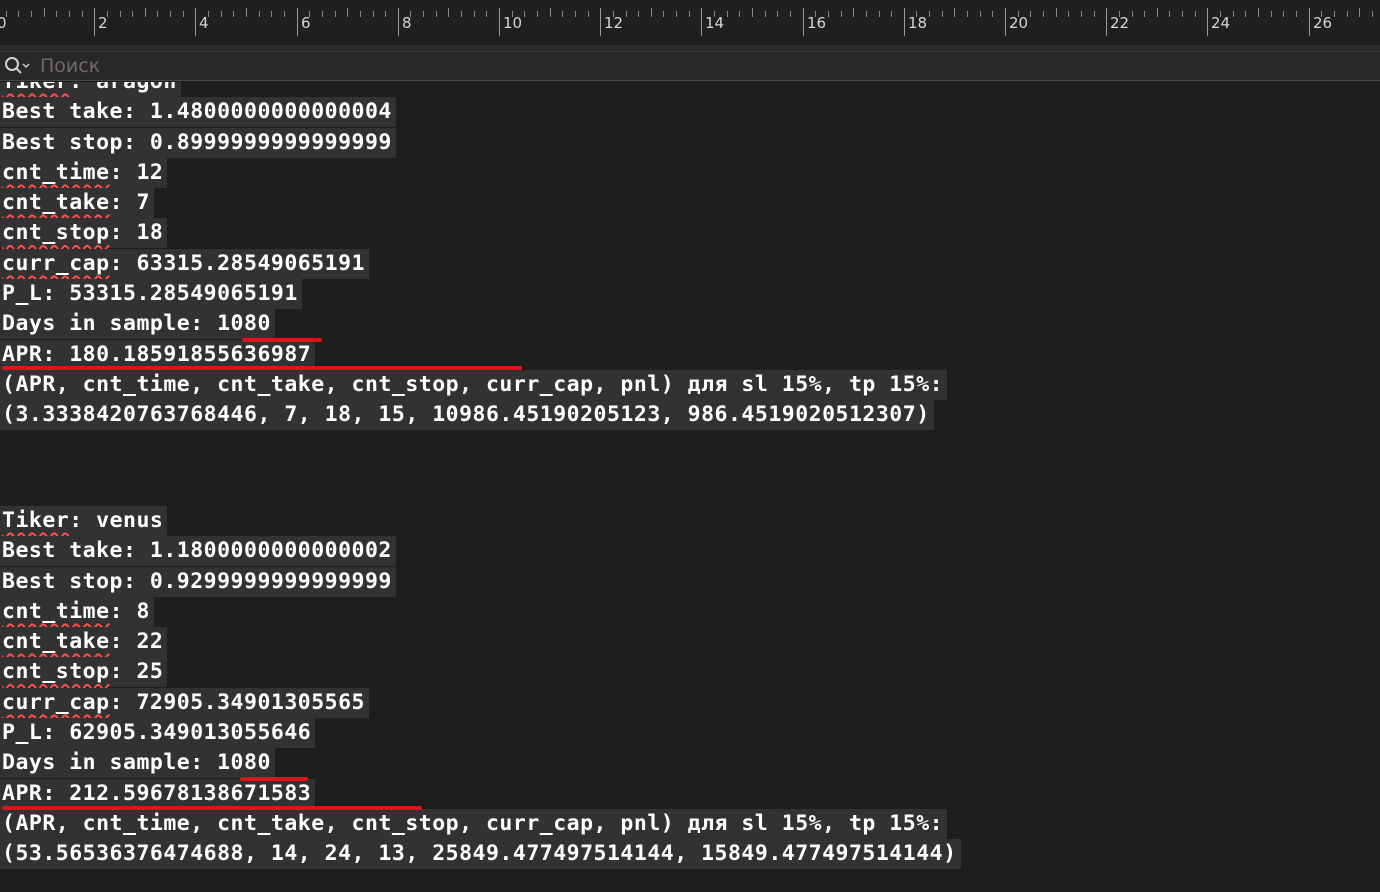 The width and height of the screenshot is (1380, 892). Describe the element at coordinates (480, 763) in the screenshot. I see `output-line-days: Days in sample: 1080` at that location.